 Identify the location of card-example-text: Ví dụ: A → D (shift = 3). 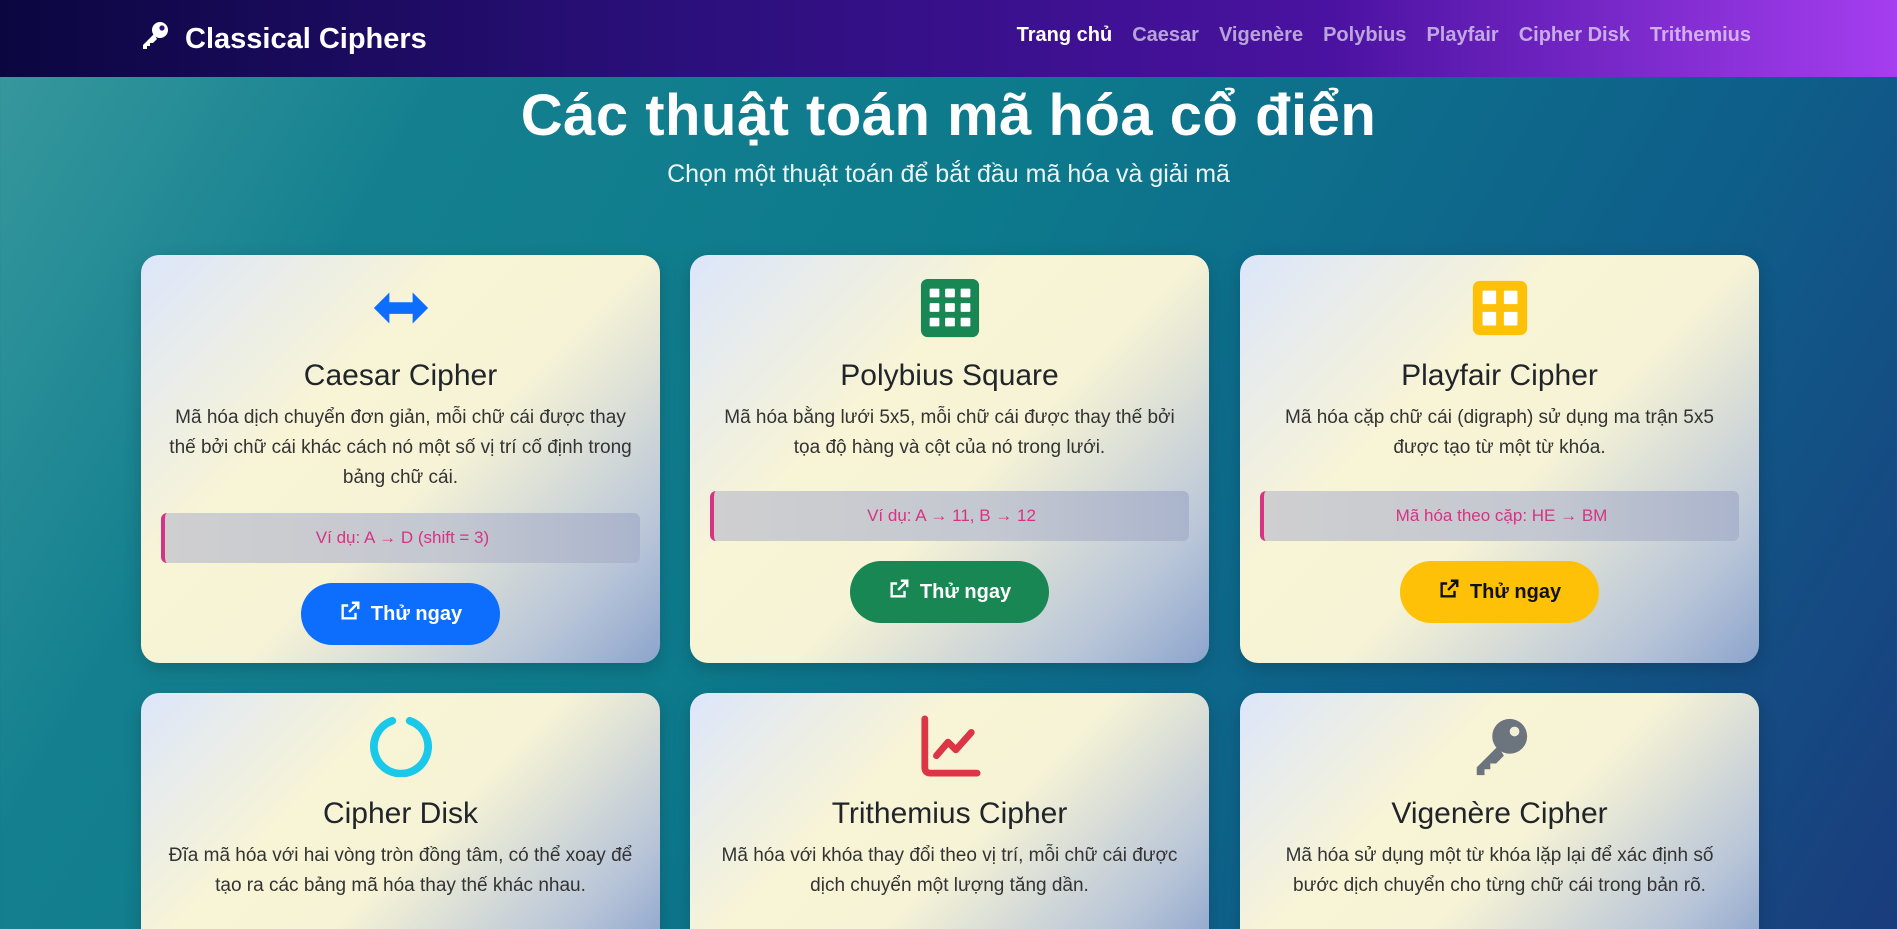
(402, 537).